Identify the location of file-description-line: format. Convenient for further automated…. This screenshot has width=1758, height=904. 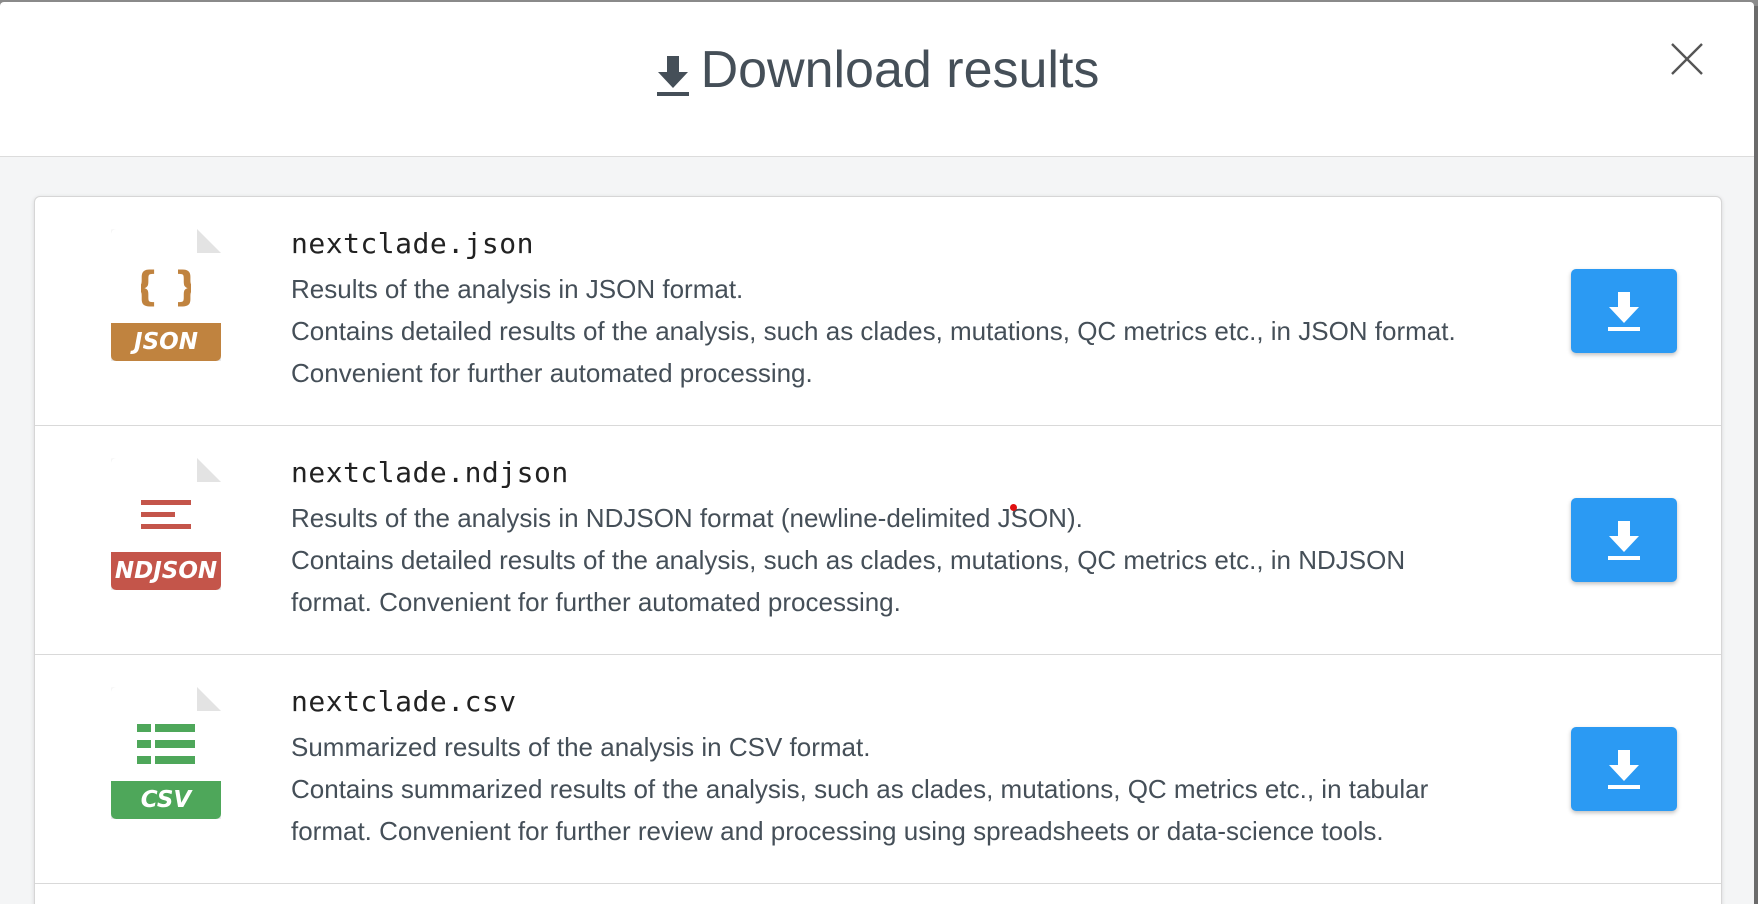
(596, 602).